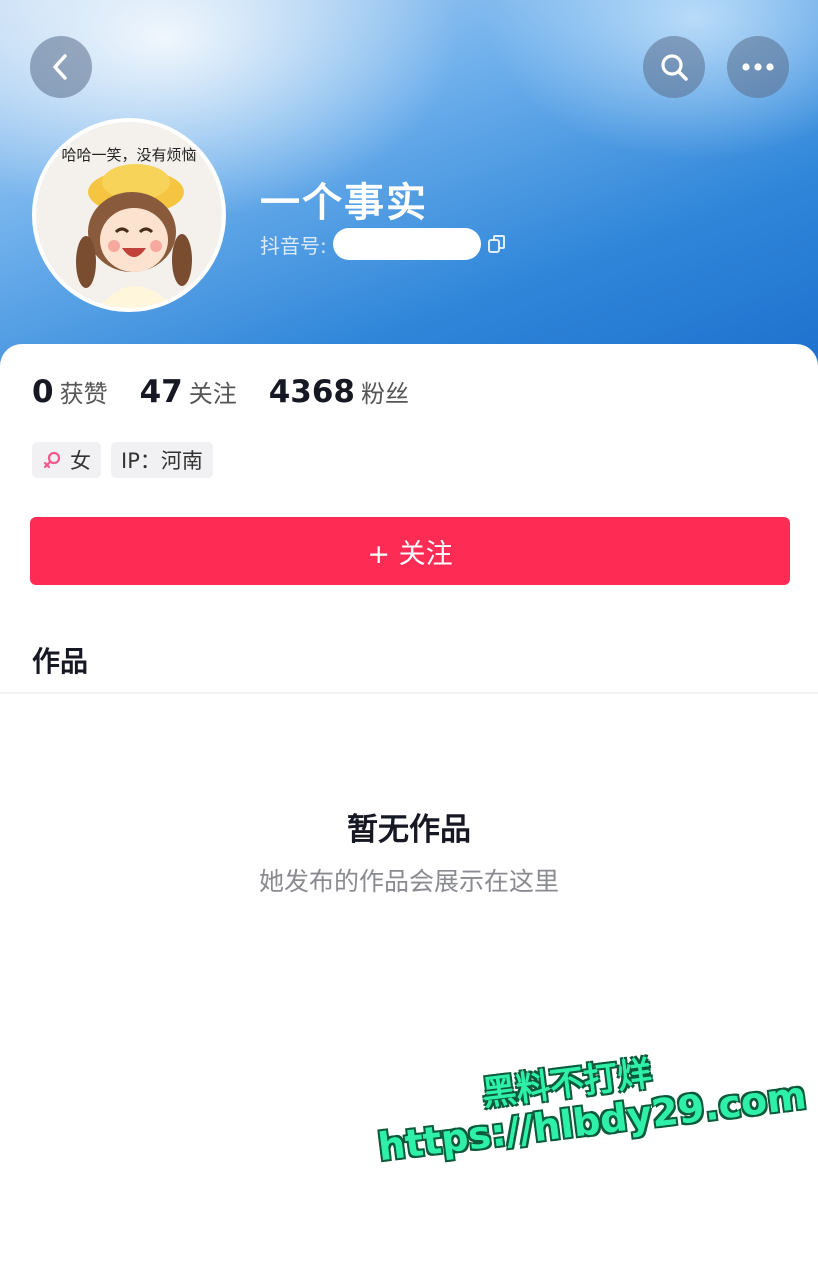 The height and width of the screenshot is (1280, 818). I want to click on divider, so click(409, 693).